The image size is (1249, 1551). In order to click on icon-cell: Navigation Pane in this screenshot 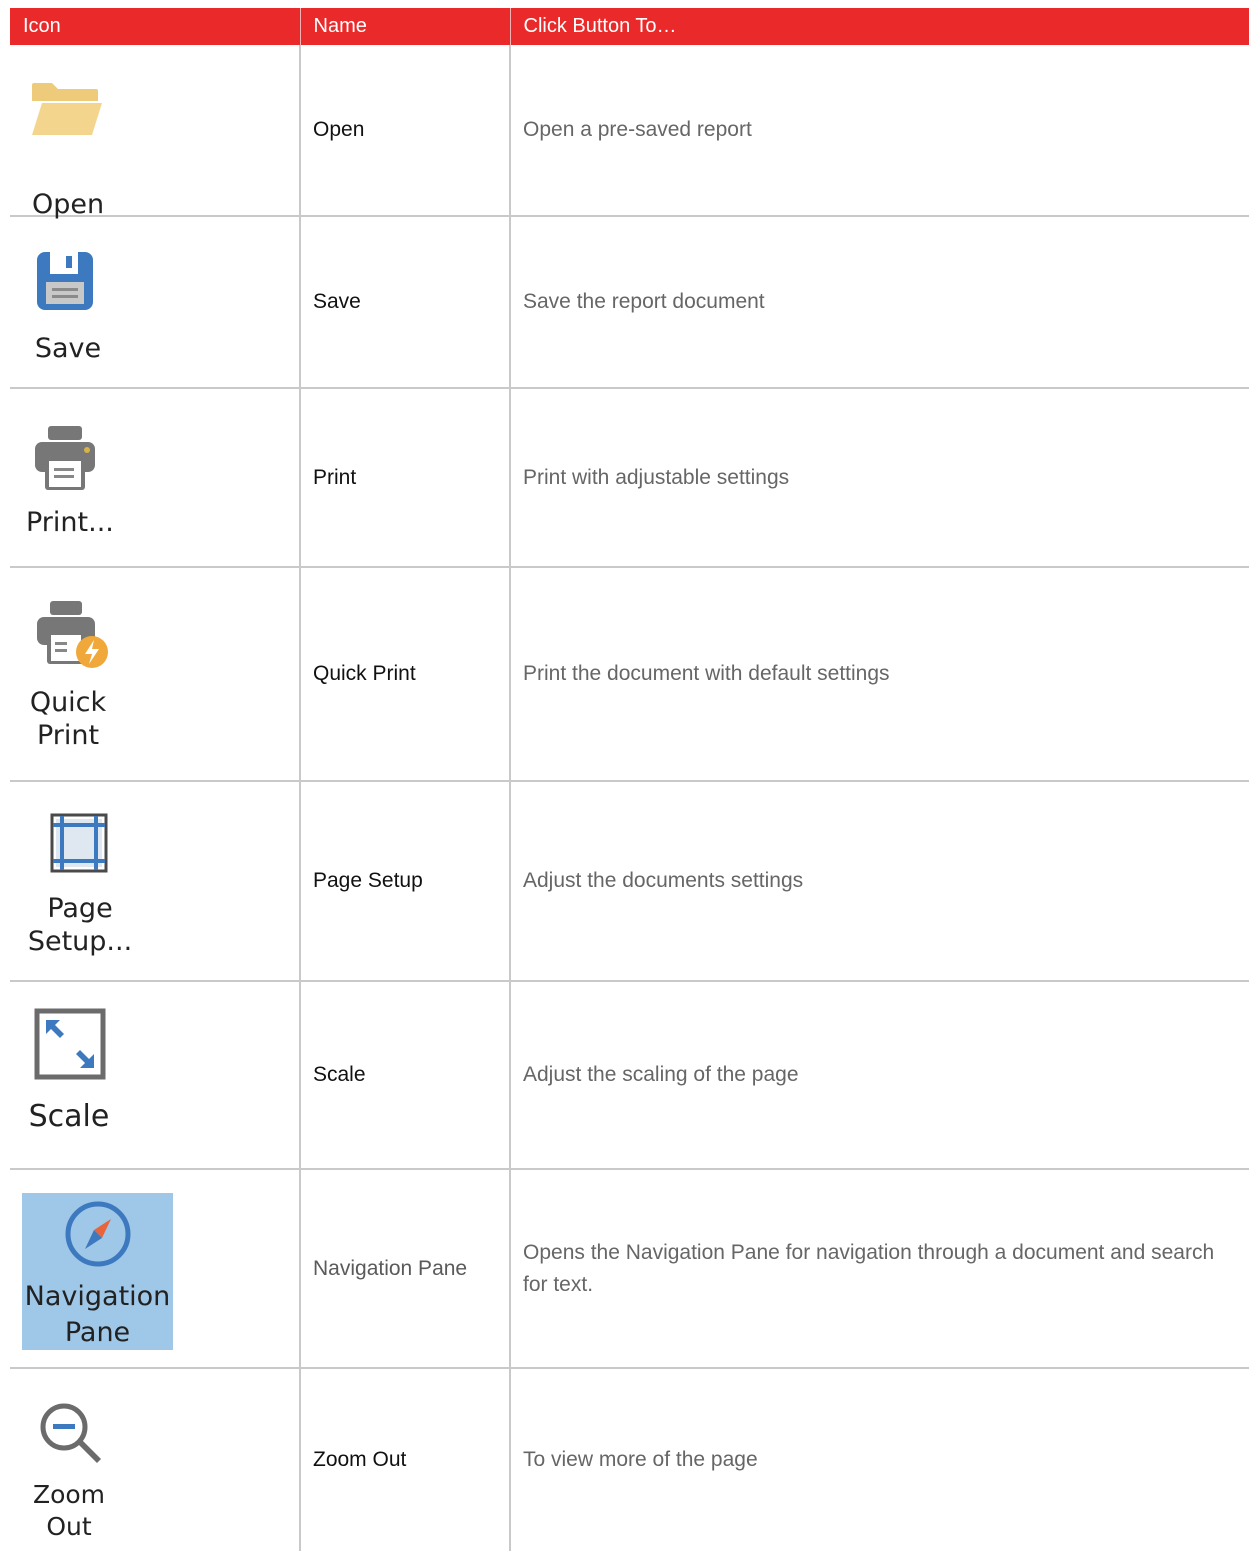, I will do `click(155, 1269)`.